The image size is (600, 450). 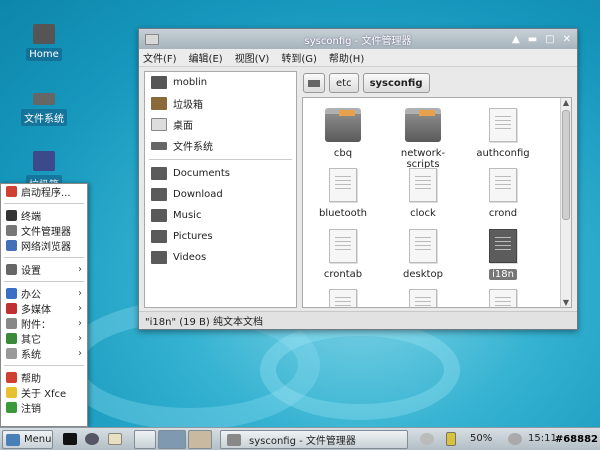 What do you see at coordinates (358, 39) in the screenshot?
I see `window-titlebar: sysconfig - 文件管理器 ▲ ▬ □ ✕` at bounding box center [358, 39].